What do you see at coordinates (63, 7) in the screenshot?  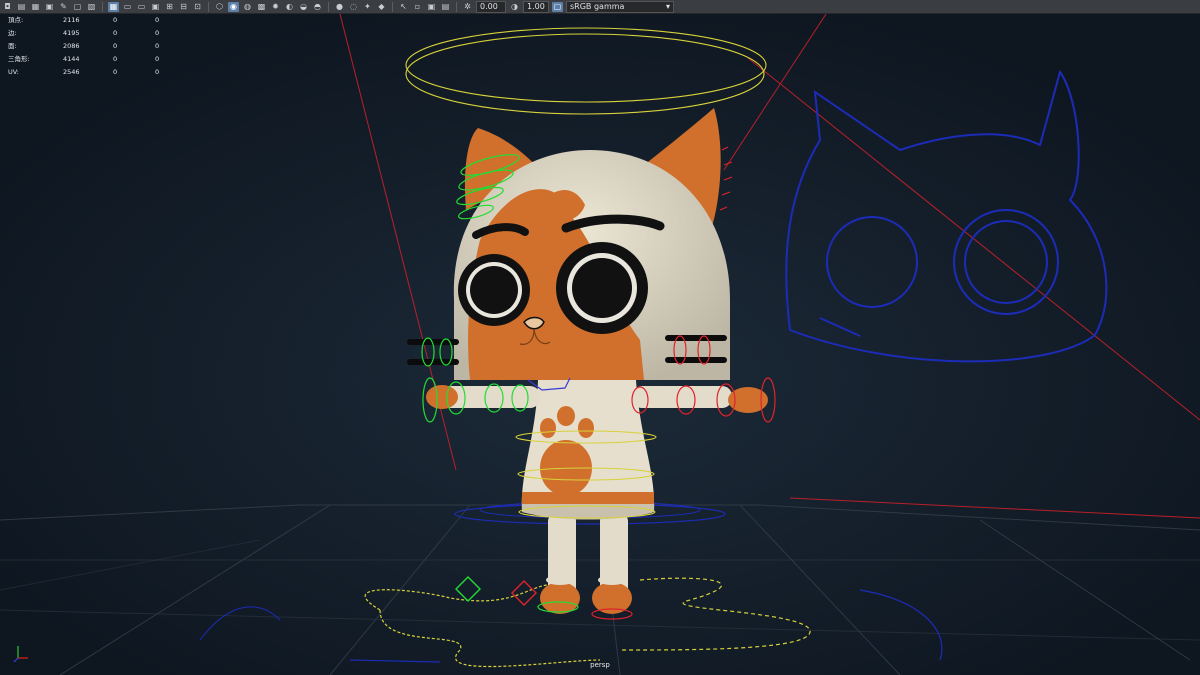 I see `grease-pencil-icon: ✎` at bounding box center [63, 7].